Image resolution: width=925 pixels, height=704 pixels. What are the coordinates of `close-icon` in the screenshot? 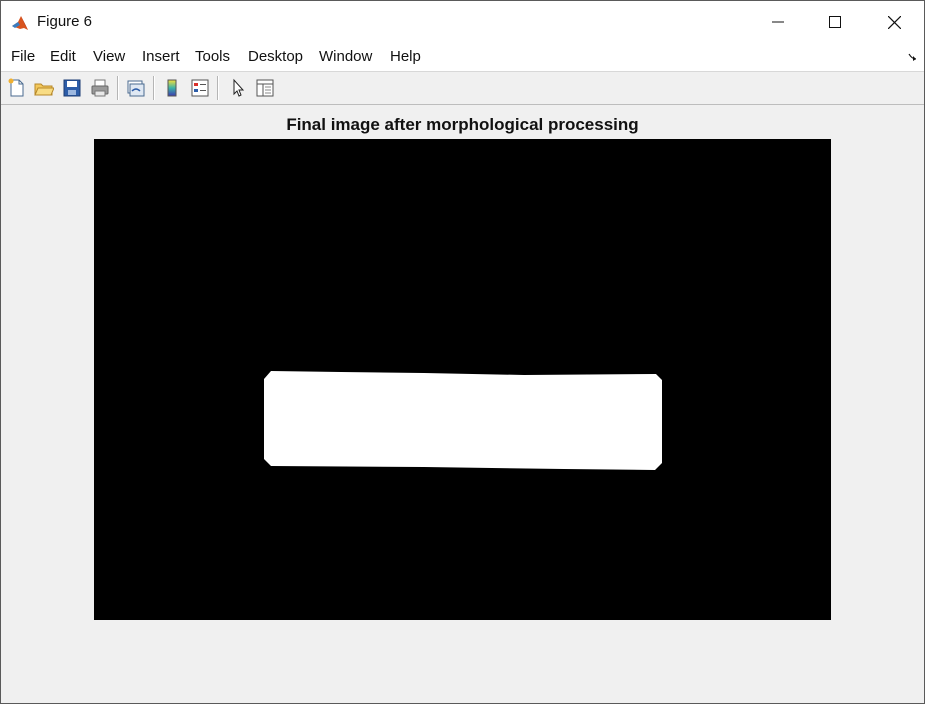 It's located at (894, 22).